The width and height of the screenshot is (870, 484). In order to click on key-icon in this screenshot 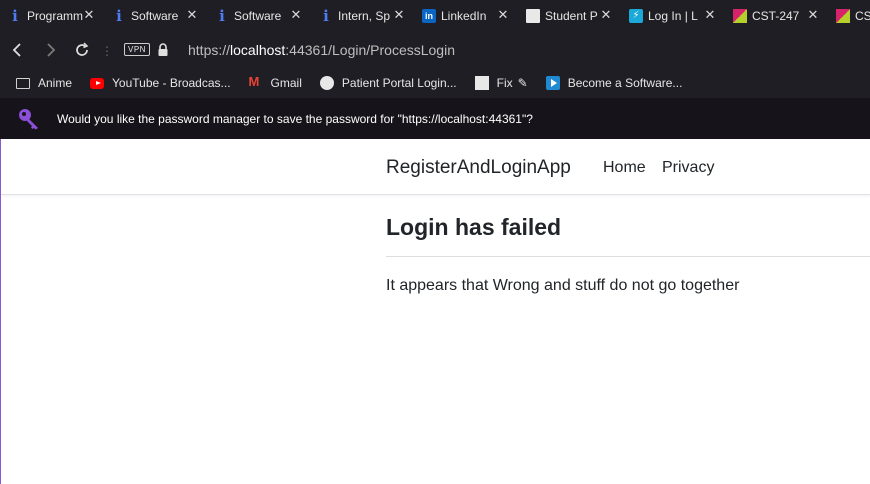, I will do `click(28, 119)`.